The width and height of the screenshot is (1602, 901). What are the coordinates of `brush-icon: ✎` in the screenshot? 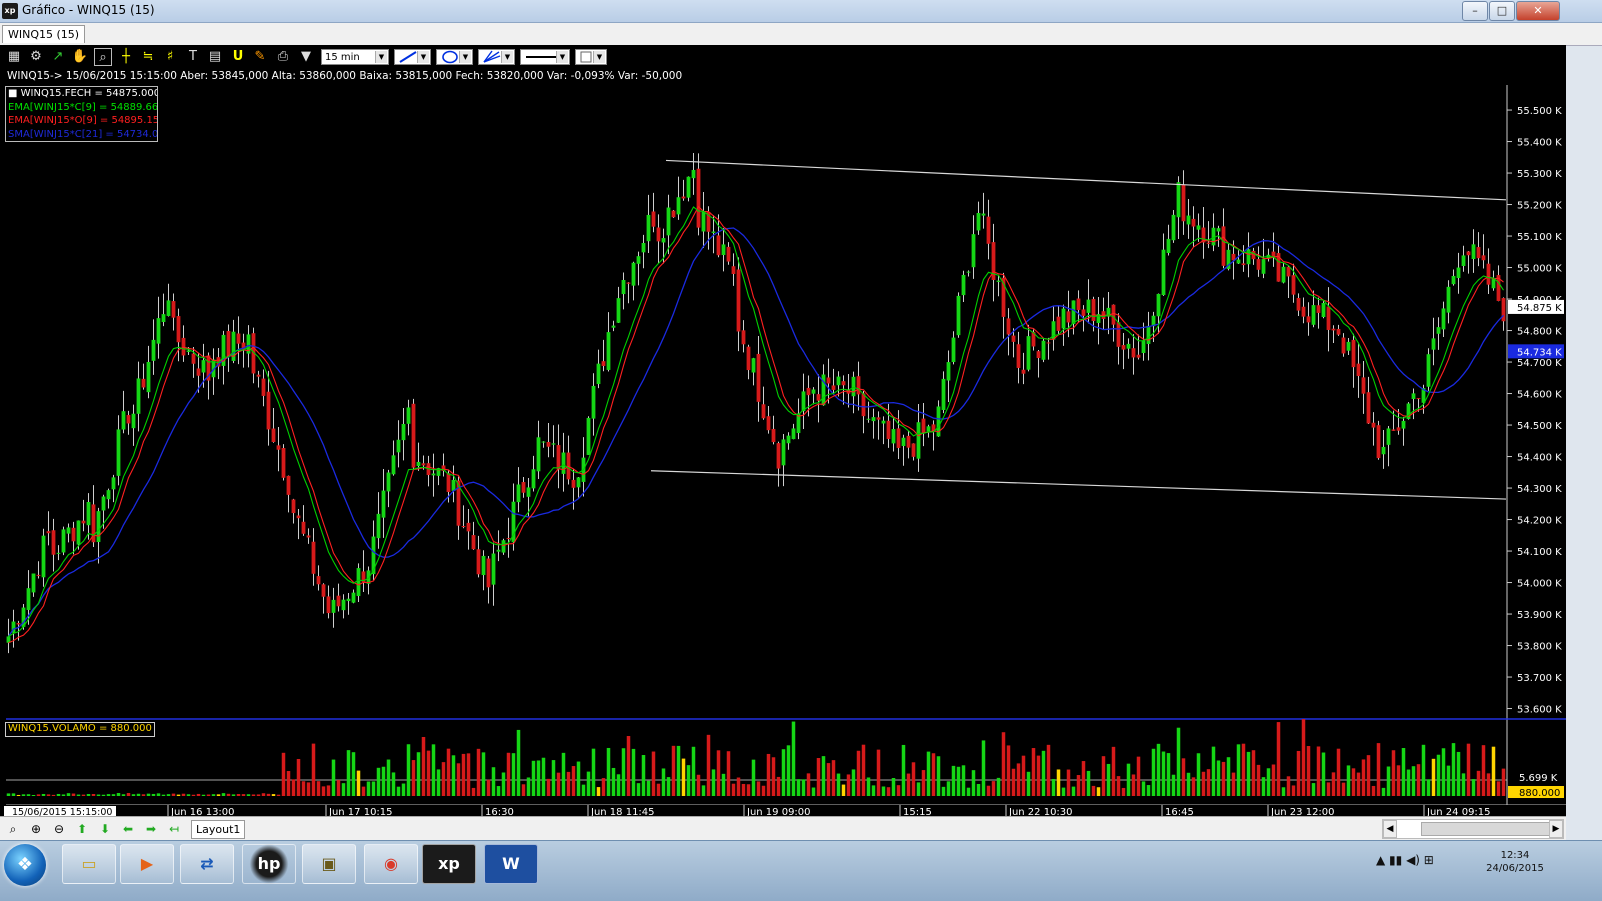 It's located at (260, 57).